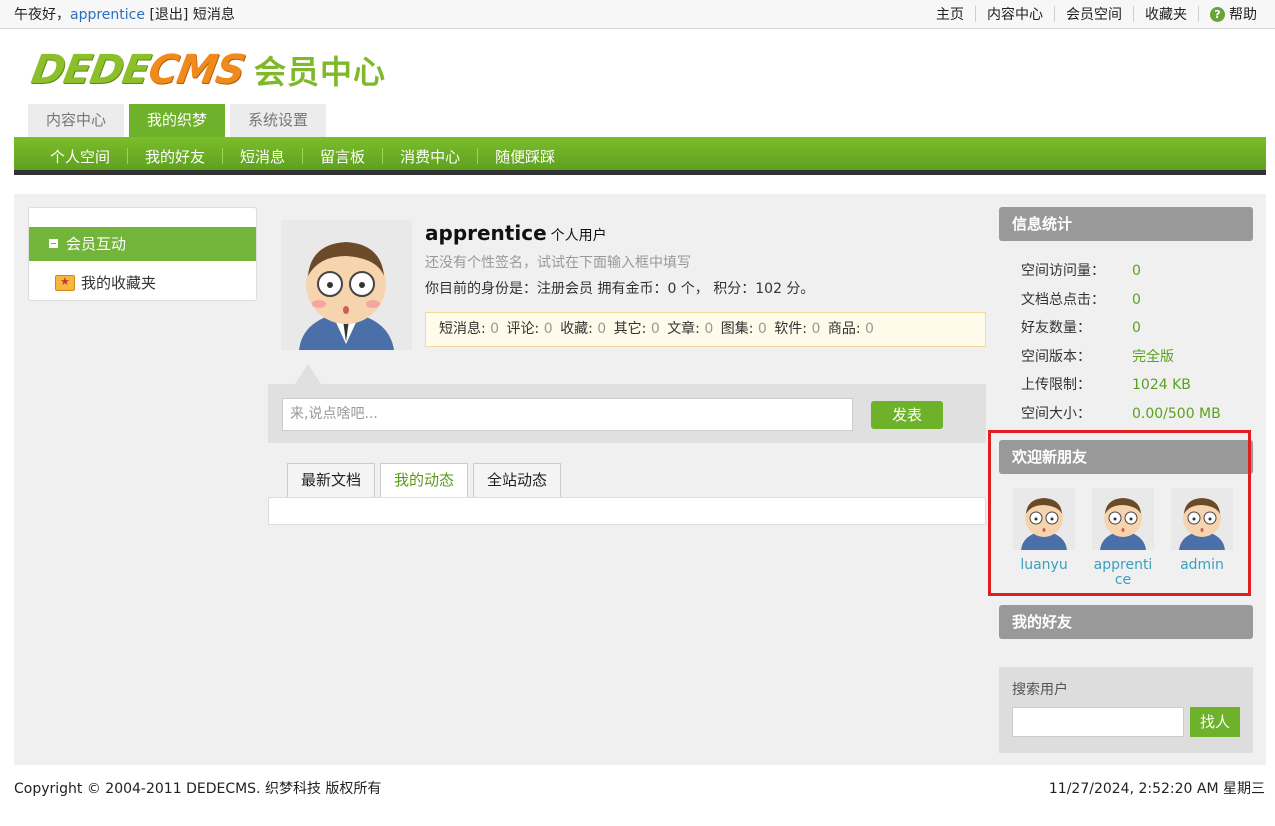 The height and width of the screenshot is (826, 1275). What do you see at coordinates (198, 789) in the screenshot?
I see `copyright: Copyright © 2004-2011 DEDECMS. 织梦科技 版权所有` at bounding box center [198, 789].